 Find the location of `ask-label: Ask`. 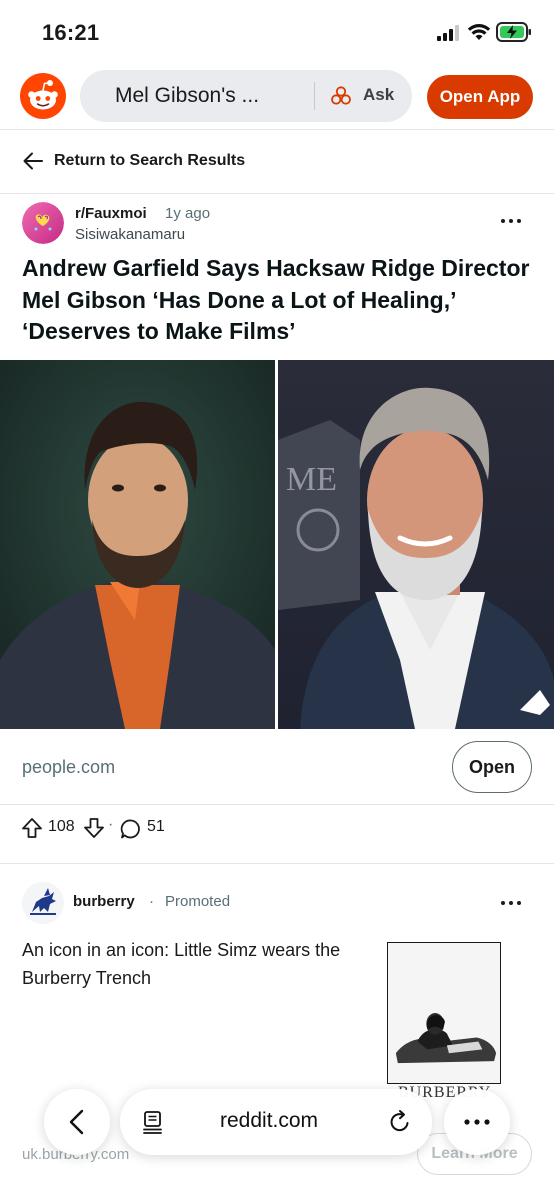

ask-label: Ask is located at coordinates (378, 95).